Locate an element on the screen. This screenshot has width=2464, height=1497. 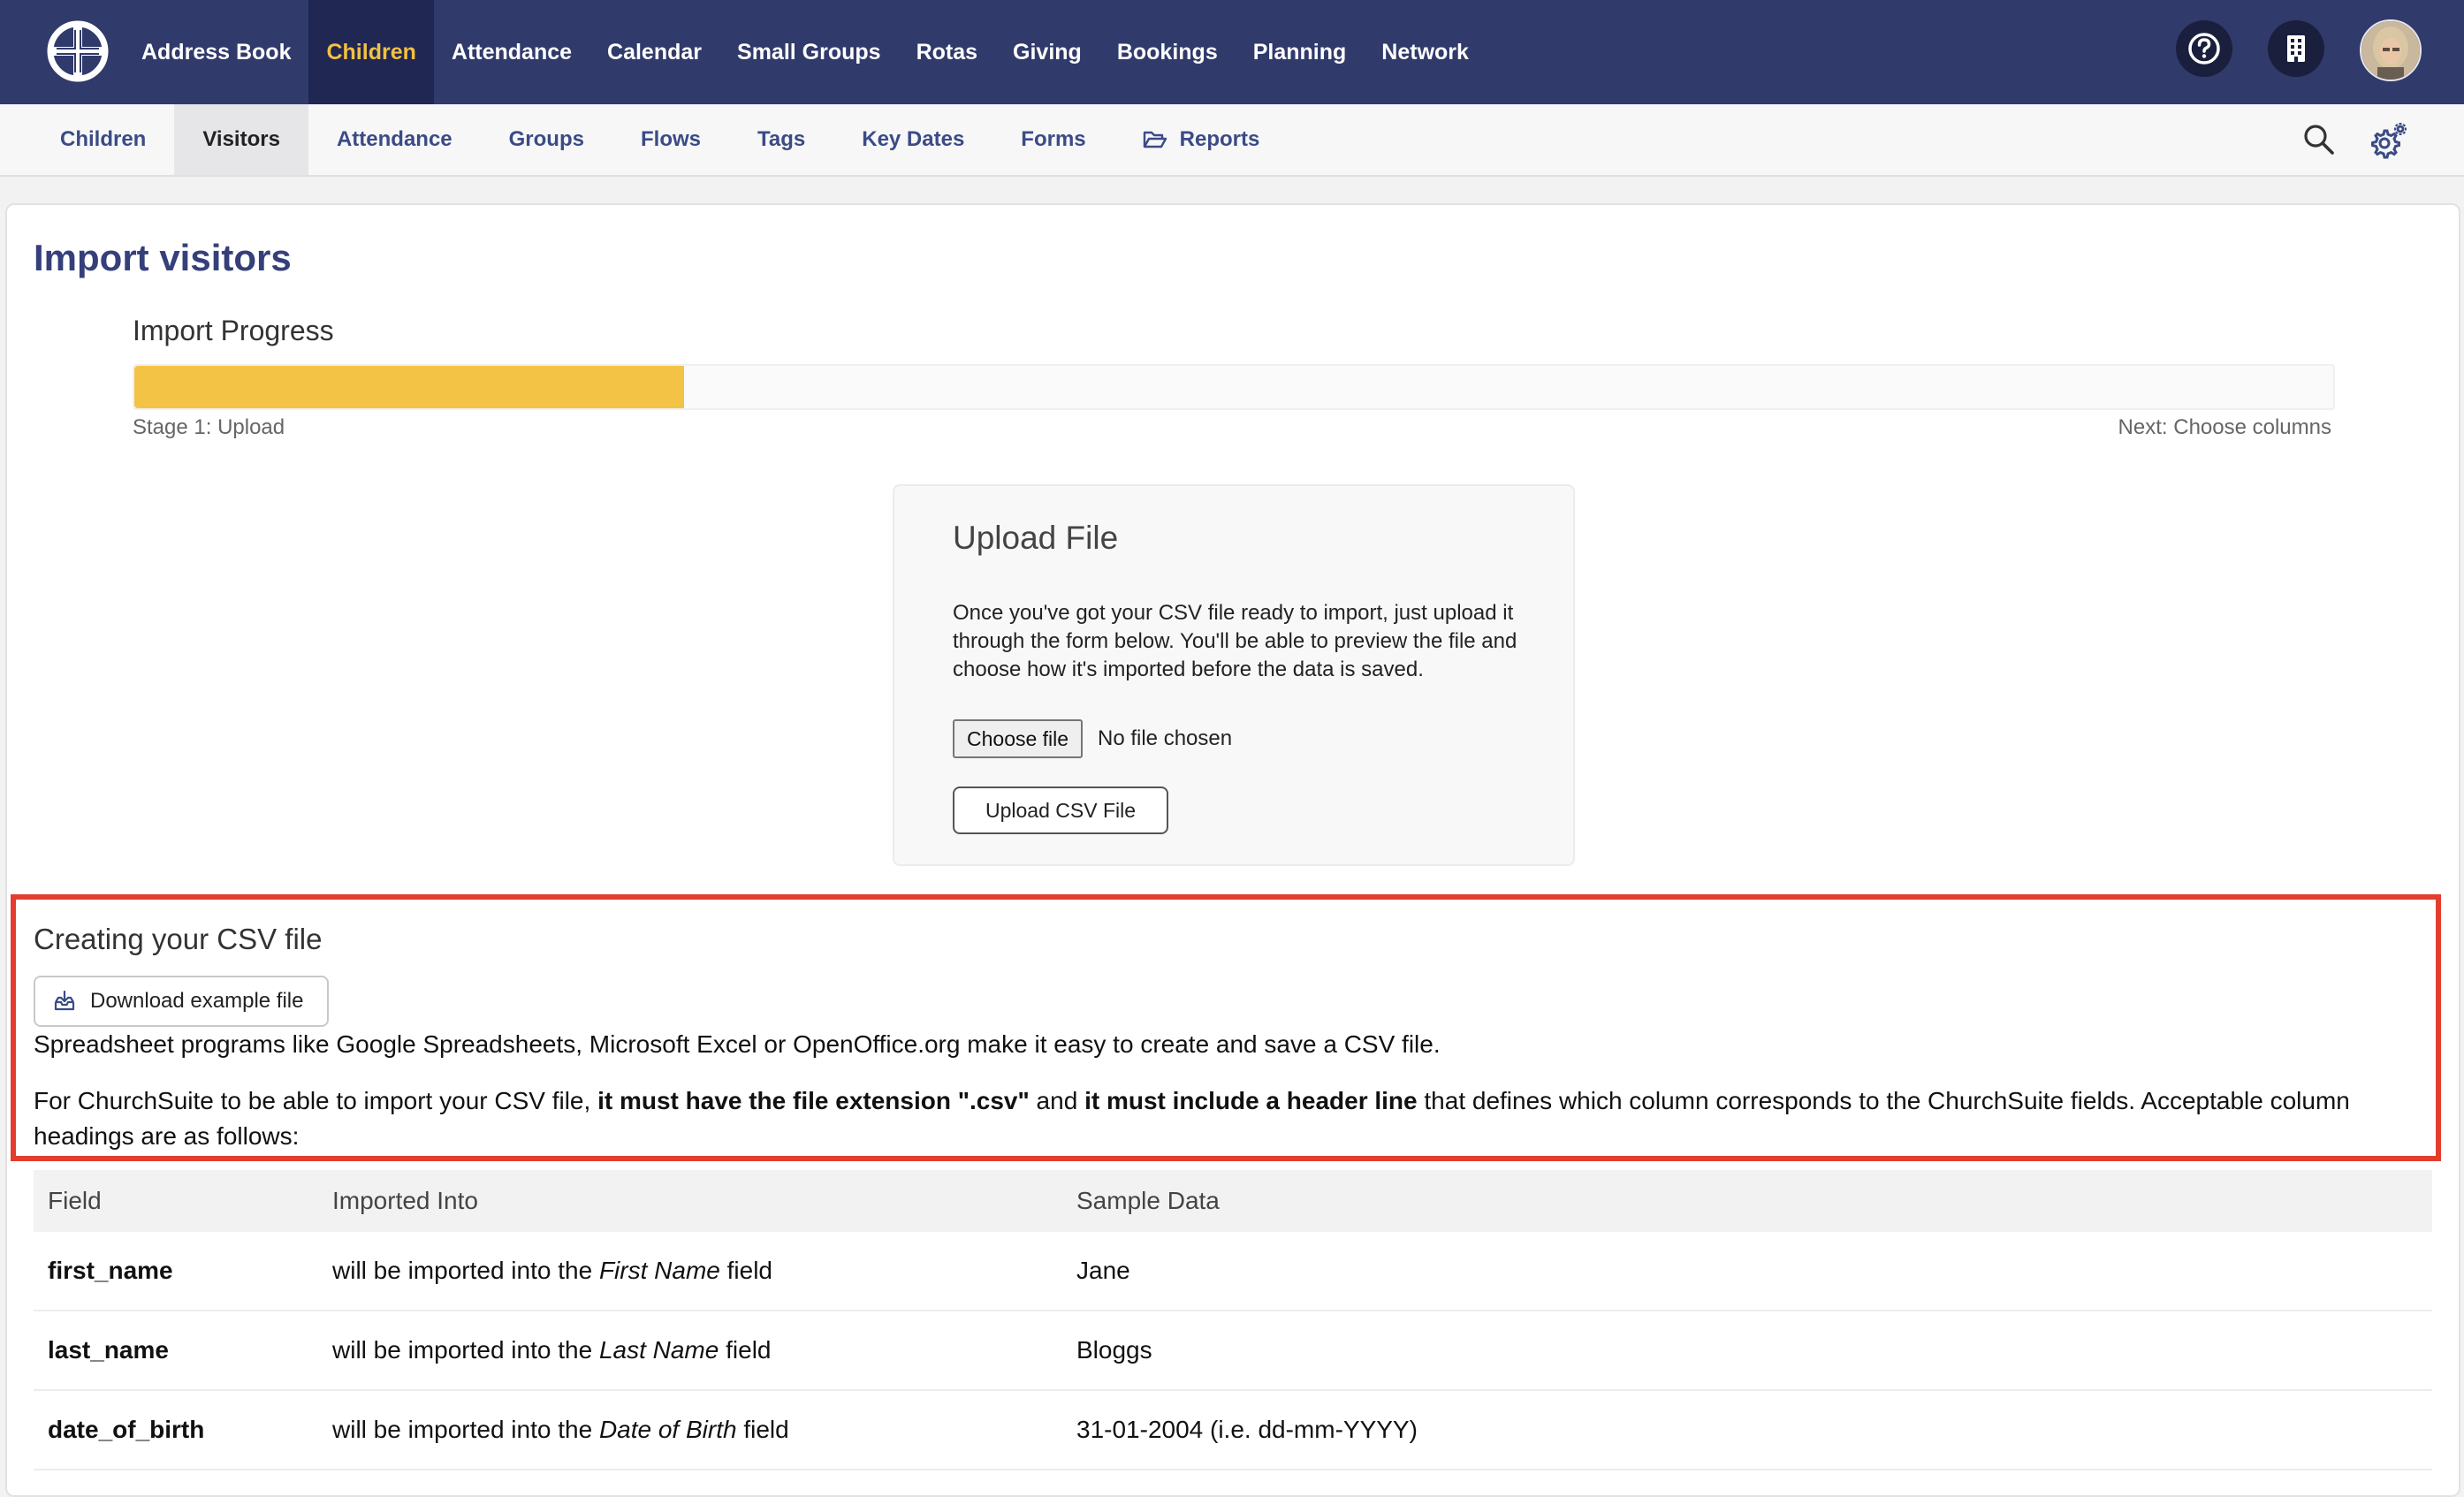
choose-file-button: Choose file is located at coordinates (1019, 738).